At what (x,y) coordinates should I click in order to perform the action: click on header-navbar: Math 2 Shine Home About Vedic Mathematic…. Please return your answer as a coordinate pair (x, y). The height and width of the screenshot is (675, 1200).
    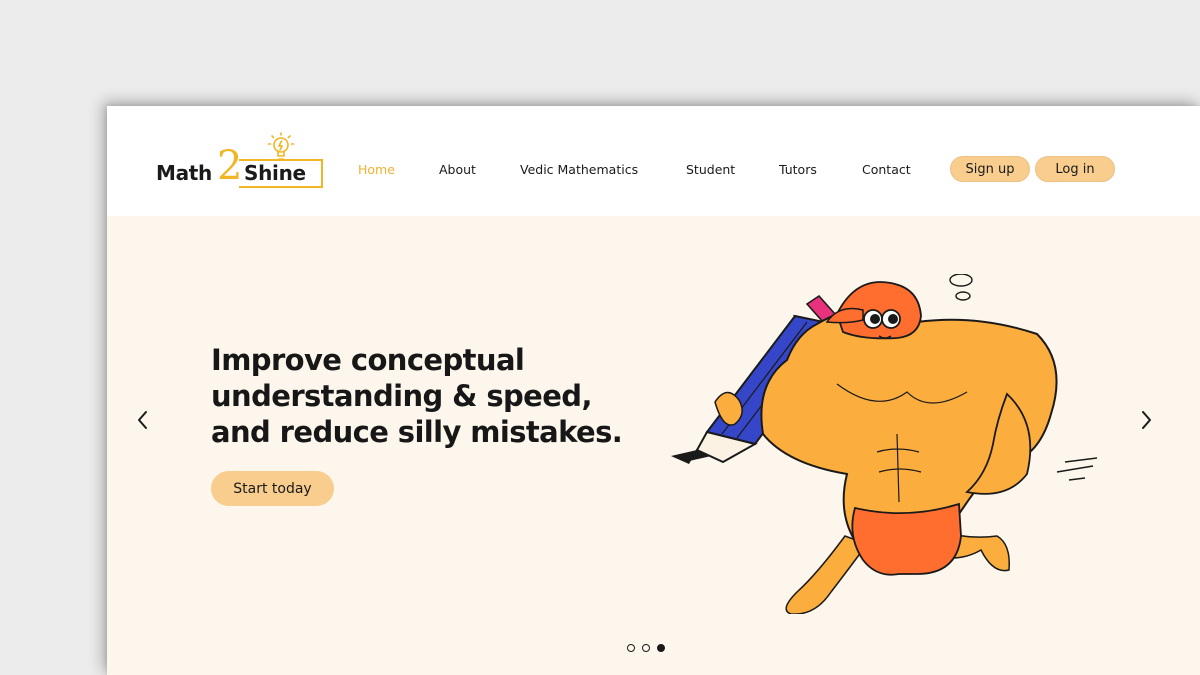
    Looking at the image, I should click on (653, 161).